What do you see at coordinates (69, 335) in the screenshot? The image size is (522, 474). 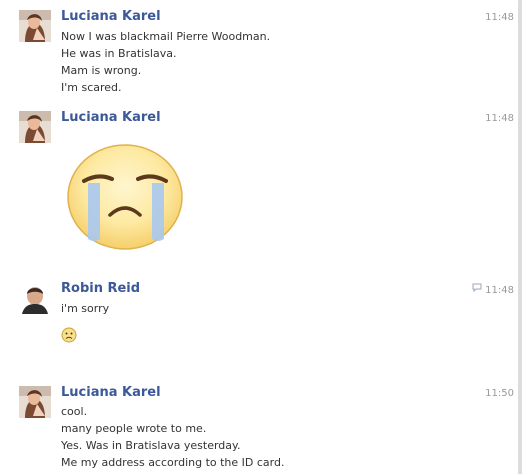 I see `frown-emoticon` at bounding box center [69, 335].